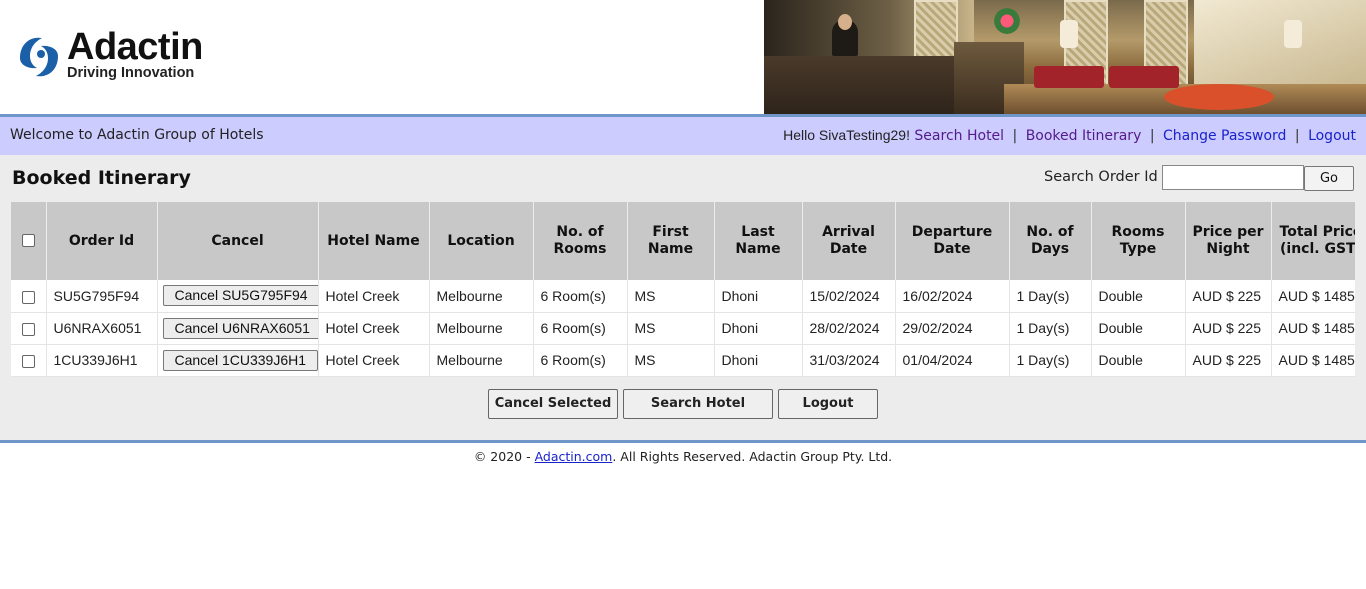  What do you see at coordinates (1329, 178) in the screenshot?
I see `go-button: Go` at bounding box center [1329, 178].